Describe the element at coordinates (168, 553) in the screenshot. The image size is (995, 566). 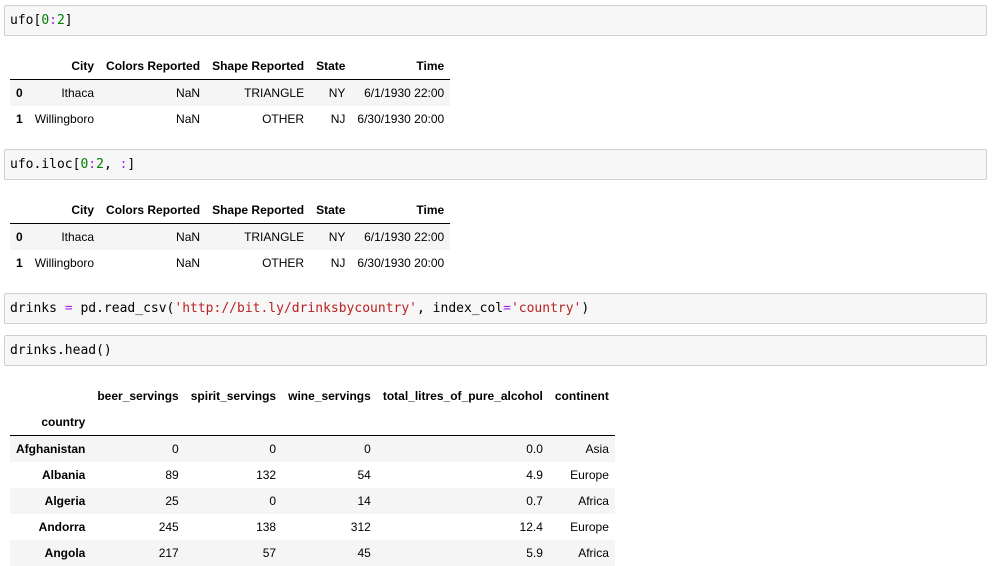
I see `table-cell: 217` at that location.